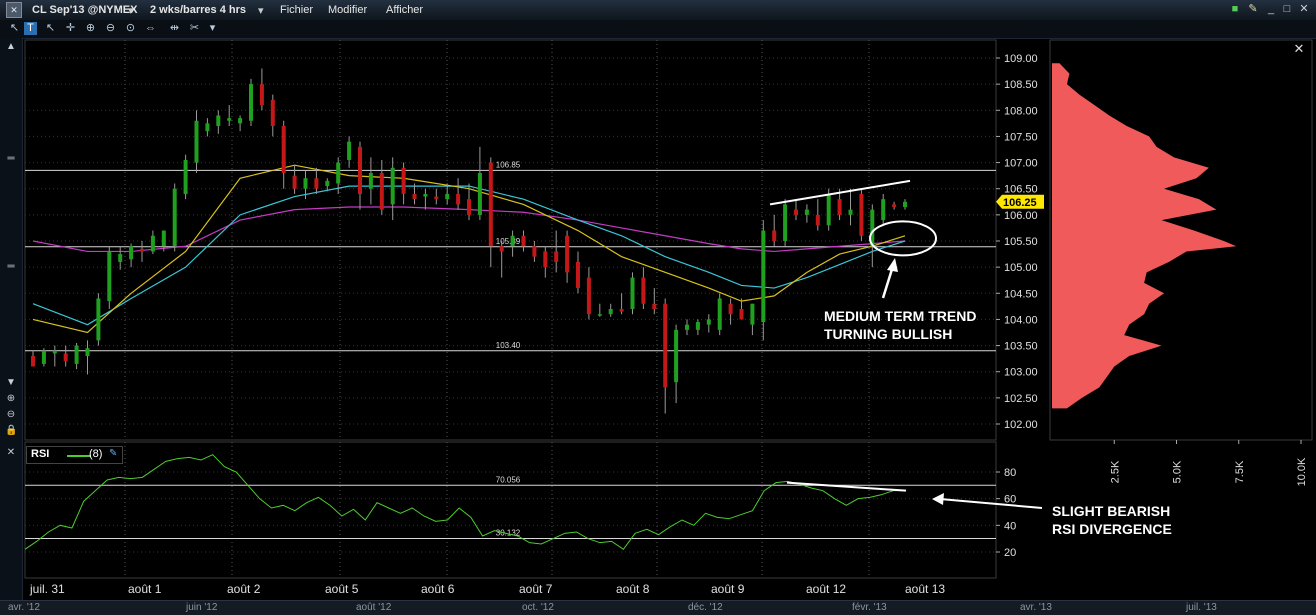  I want to click on navigator-month: juin '12, so click(202, 607).